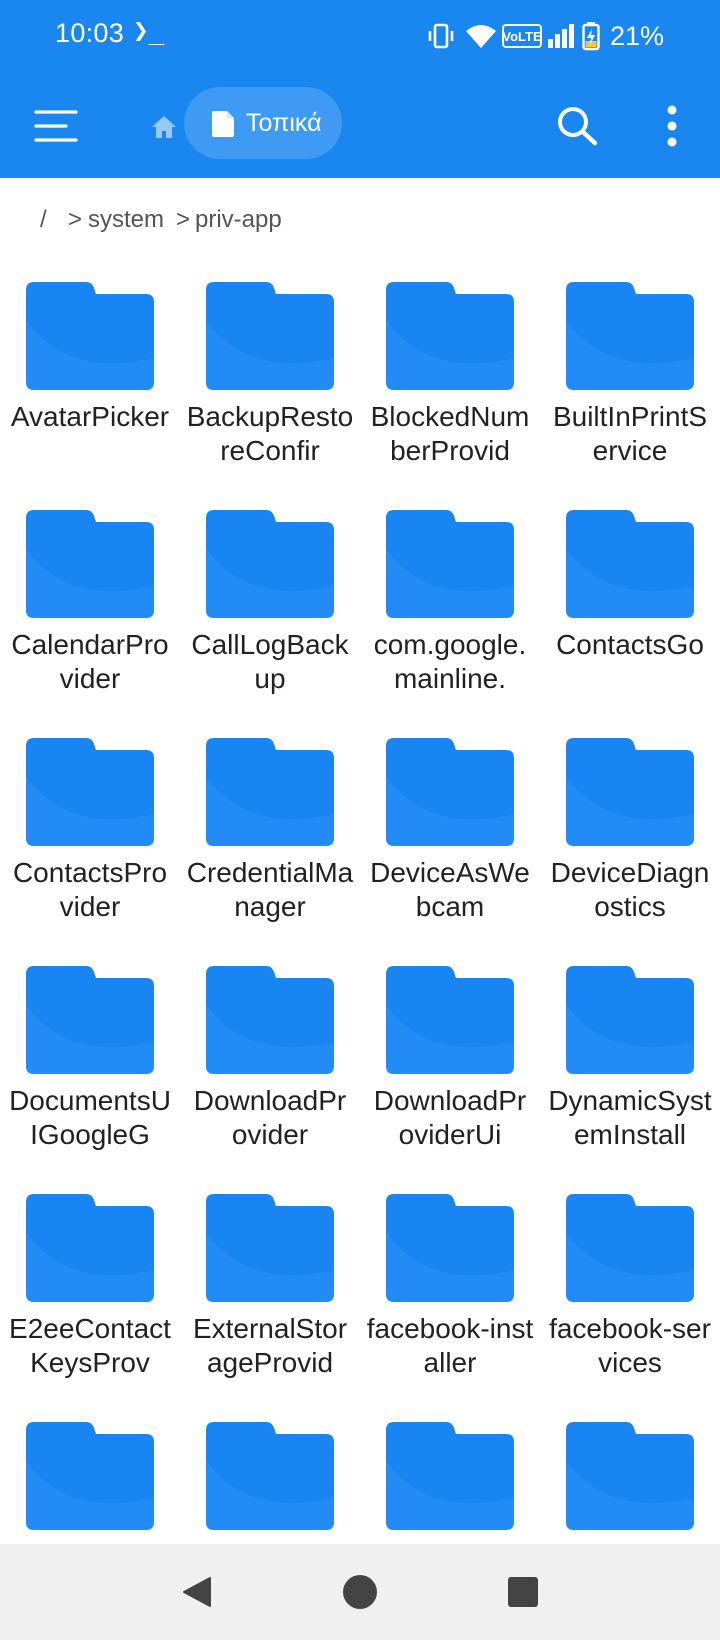 This screenshot has width=720, height=1640. Describe the element at coordinates (450, 433) in the screenshot. I see `folder-name: BlockedNumberProvid` at that location.